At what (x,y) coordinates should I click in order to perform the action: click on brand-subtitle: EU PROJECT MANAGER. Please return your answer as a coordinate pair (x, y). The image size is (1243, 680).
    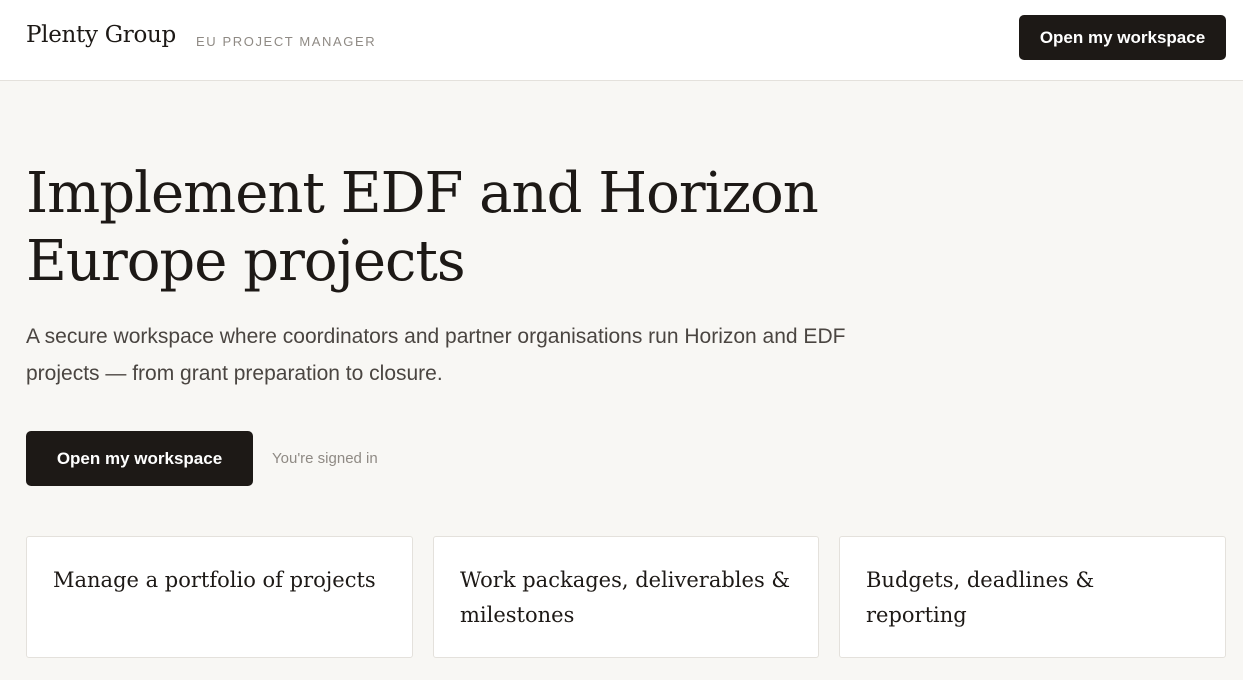
    Looking at the image, I should click on (286, 41).